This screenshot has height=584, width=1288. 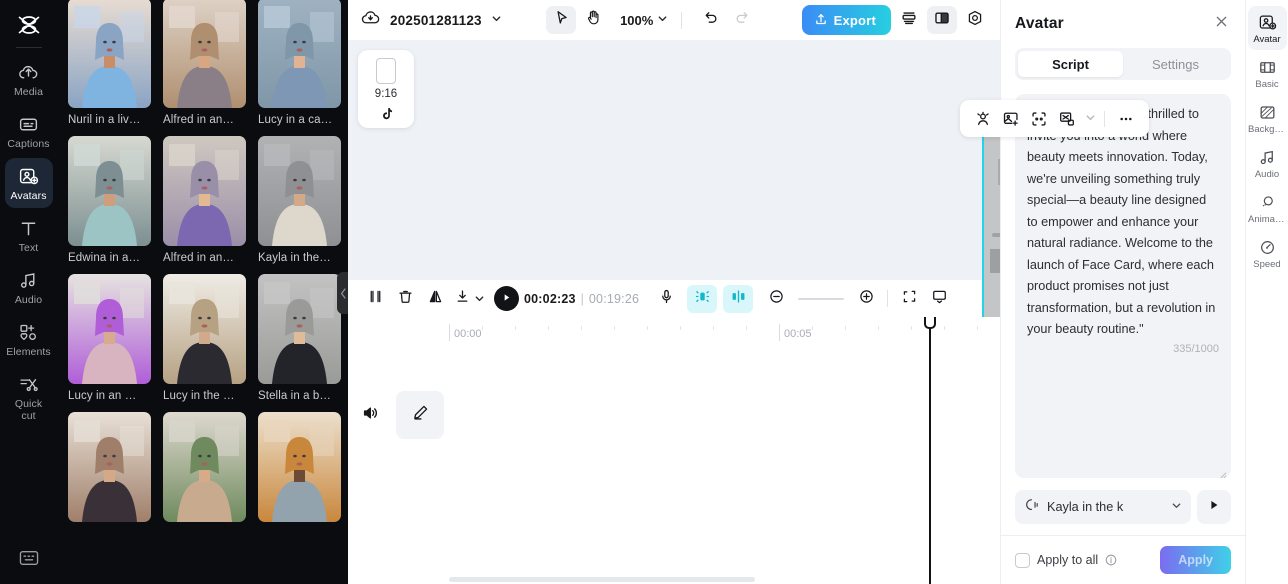 What do you see at coordinates (854, 20) in the screenshot?
I see `export-button-label: Export` at bounding box center [854, 20].